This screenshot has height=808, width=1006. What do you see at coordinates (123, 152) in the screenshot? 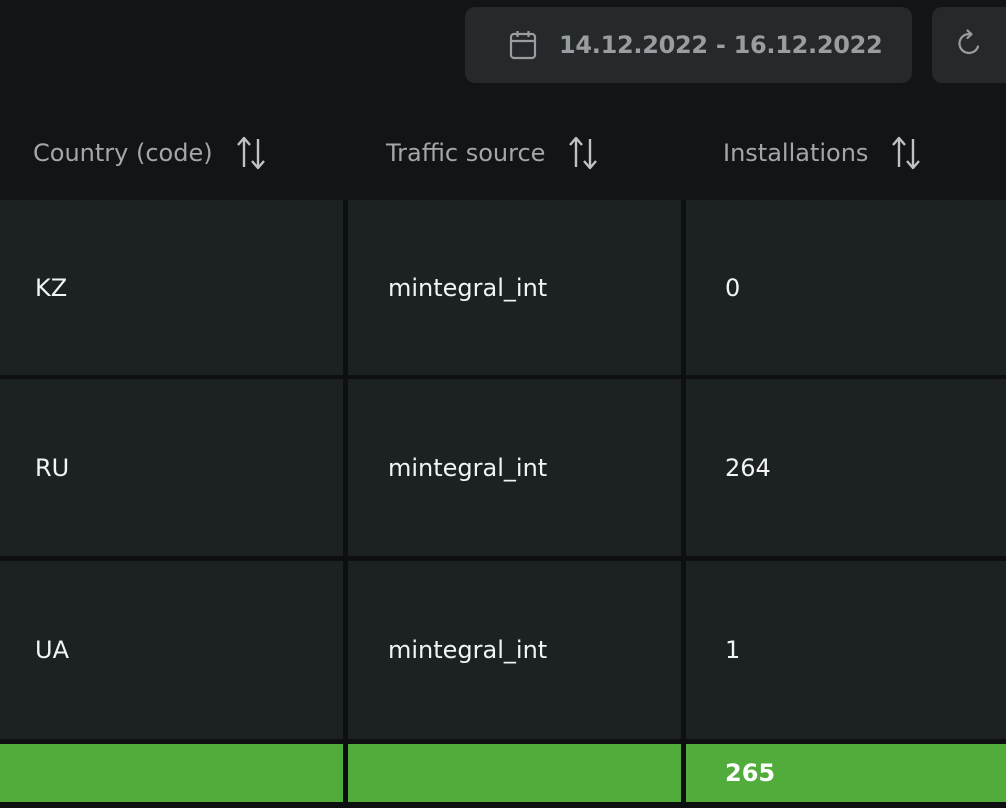
I see `column-header-label: Country (code)` at bounding box center [123, 152].